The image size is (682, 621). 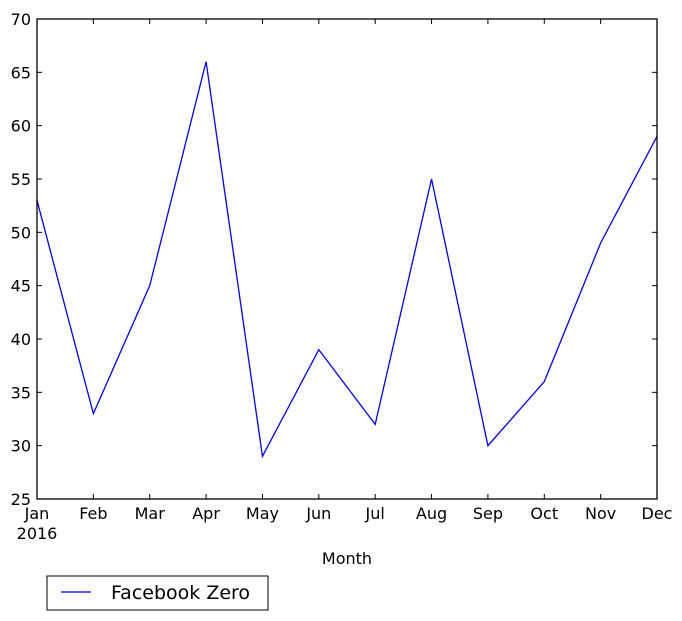 I want to click on y-tick-label: 60, so click(x=21, y=126).